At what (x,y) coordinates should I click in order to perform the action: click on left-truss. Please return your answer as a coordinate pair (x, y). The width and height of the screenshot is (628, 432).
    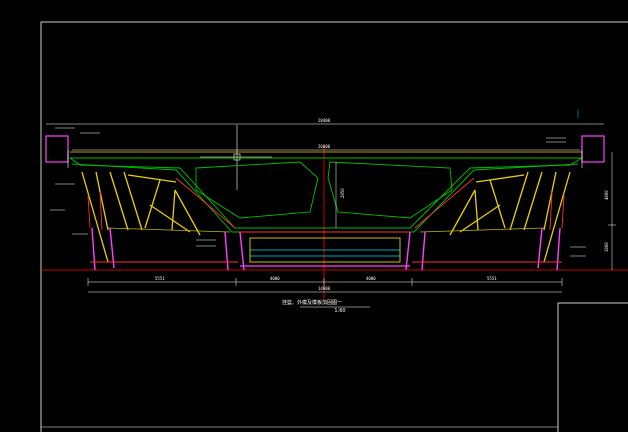
    Looking at the image, I should click on (163, 221).